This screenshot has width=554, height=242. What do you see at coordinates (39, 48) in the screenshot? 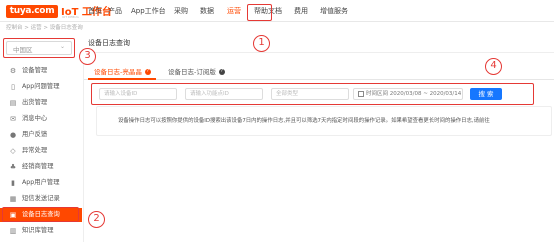
I see `highlight-box-region` at bounding box center [39, 48].